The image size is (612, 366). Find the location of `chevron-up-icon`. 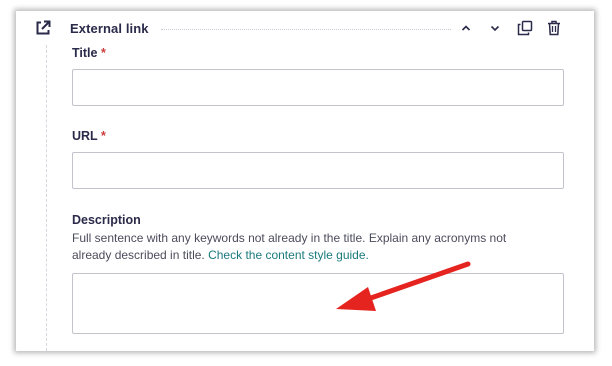

chevron-up-icon is located at coordinates (466, 28).